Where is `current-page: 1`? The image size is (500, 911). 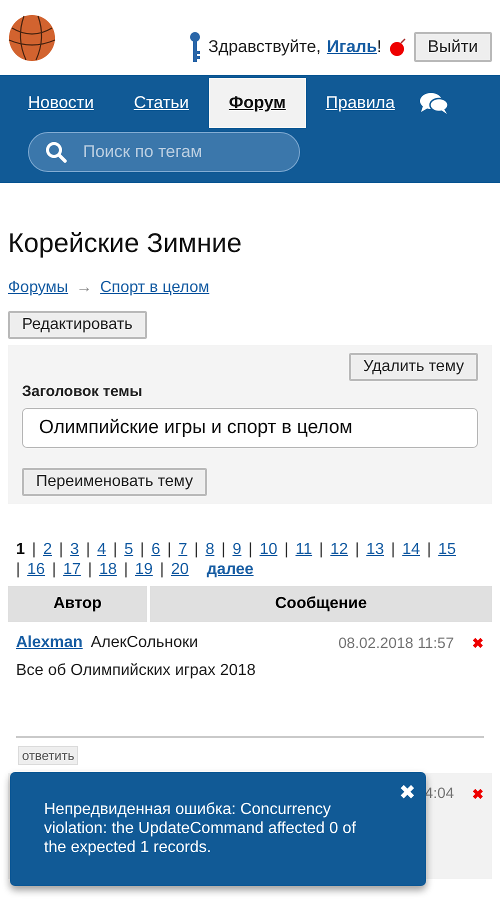 current-page: 1 is located at coordinates (20, 550).